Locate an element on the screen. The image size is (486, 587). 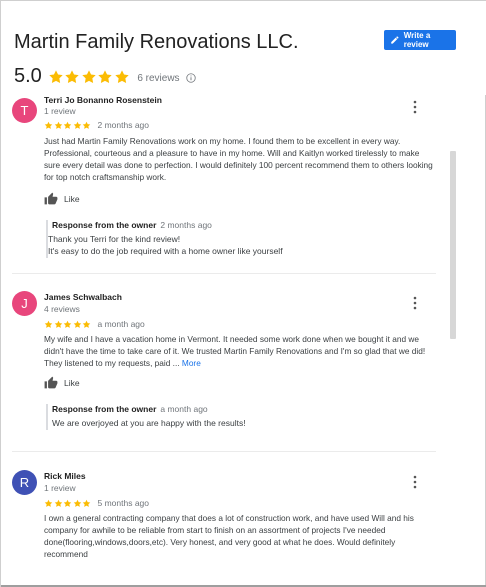
review-rating: a month ago is located at coordinates (94, 324).